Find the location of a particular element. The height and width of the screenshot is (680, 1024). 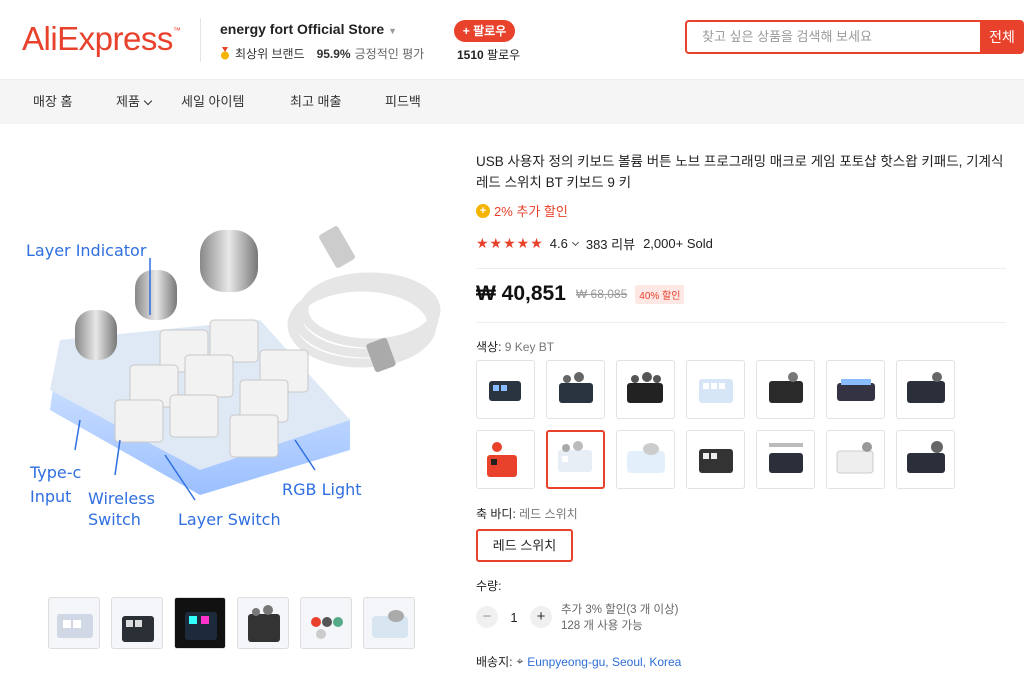

header-divider is located at coordinates (200, 40).